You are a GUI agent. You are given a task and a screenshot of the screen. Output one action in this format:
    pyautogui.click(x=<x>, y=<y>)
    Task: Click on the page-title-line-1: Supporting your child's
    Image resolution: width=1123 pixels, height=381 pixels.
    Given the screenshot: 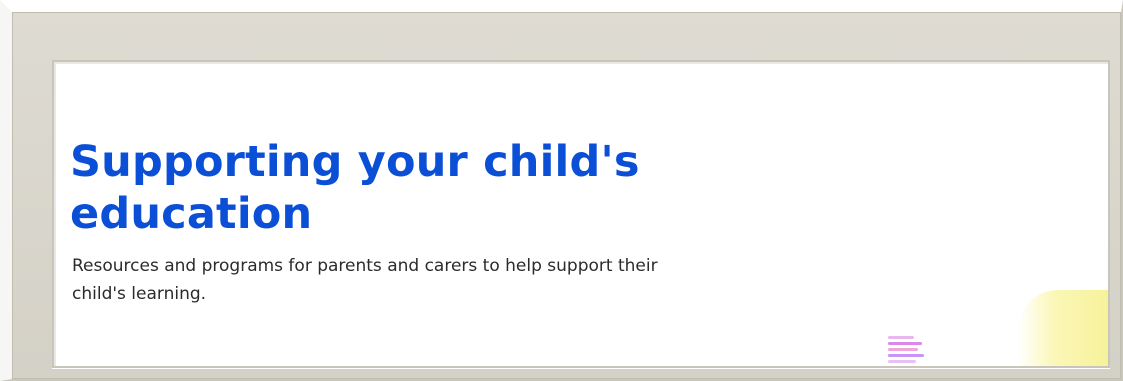 What is the action you would take?
    pyautogui.click(x=355, y=162)
    